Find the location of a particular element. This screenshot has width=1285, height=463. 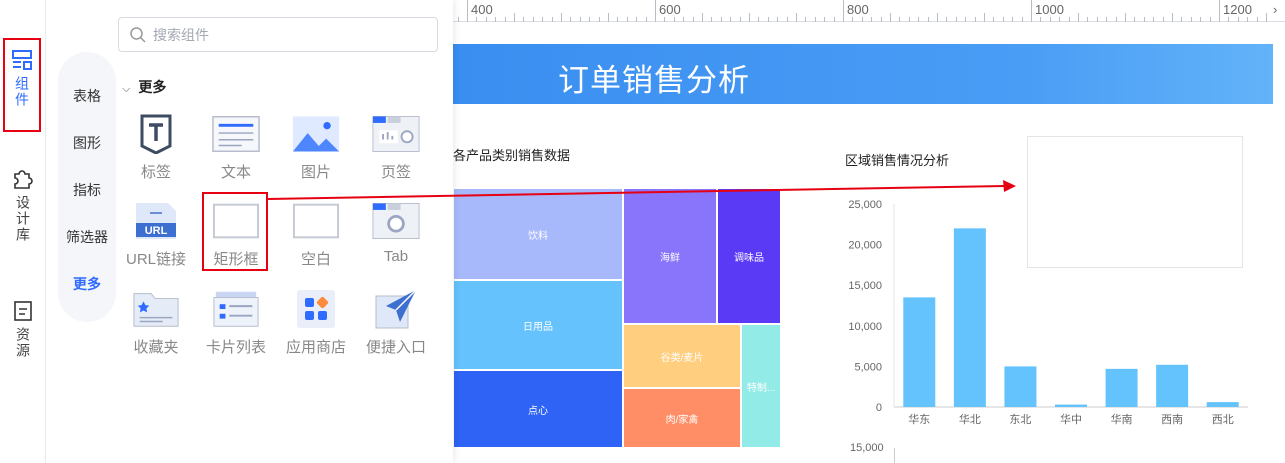

ruler-label: 1200 is located at coordinates (1237, 9).